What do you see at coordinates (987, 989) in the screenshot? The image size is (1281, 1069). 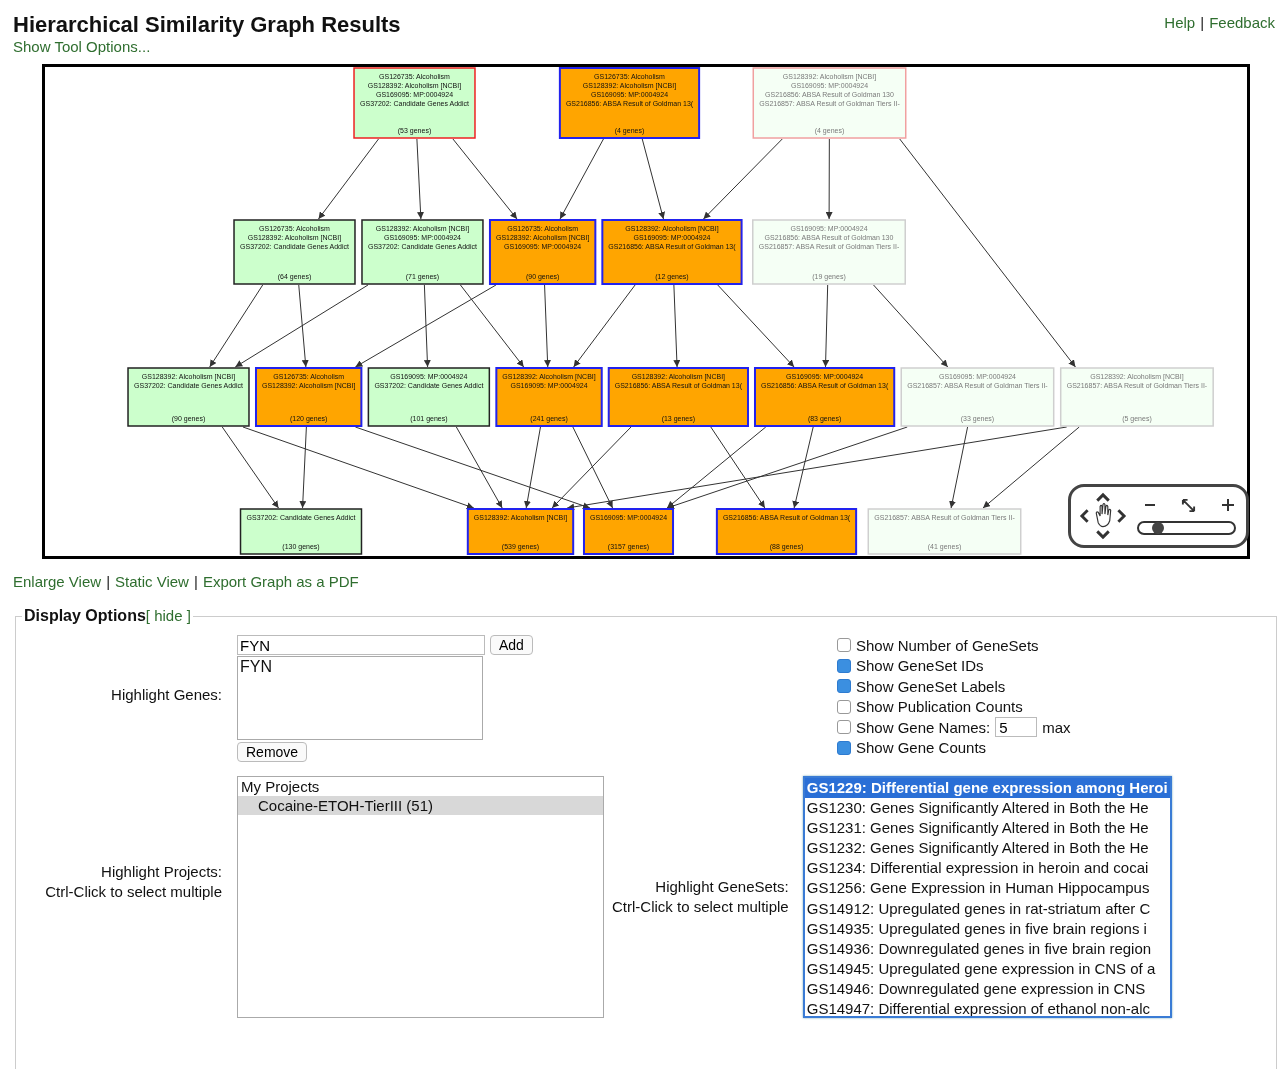 I see `list-item: GS14946: Downregulated gene expression in CNS` at bounding box center [987, 989].